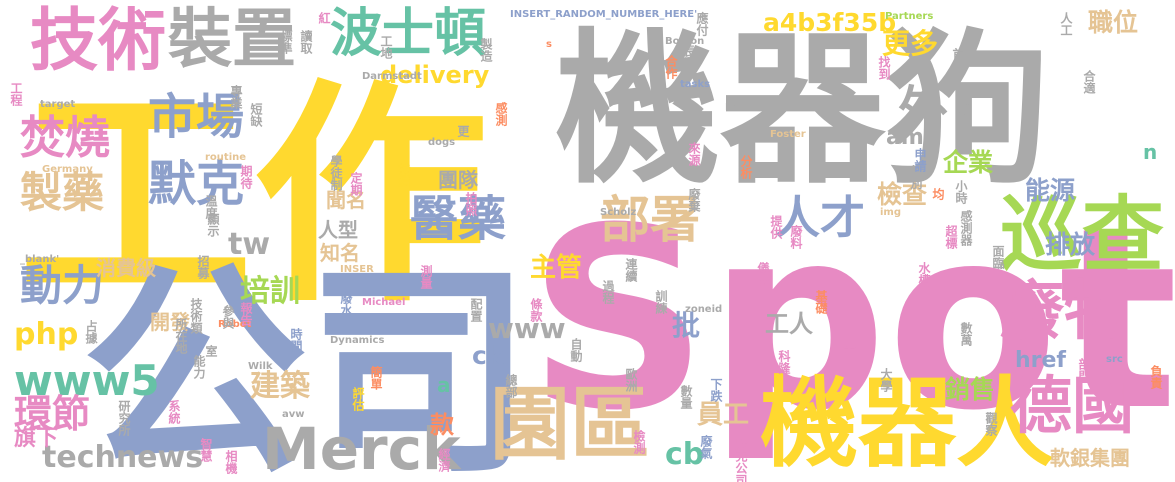 This screenshot has width=1175, height=482. What do you see at coordinates (671, 67) in the screenshot?
I see `cloud-word: 合作` at bounding box center [671, 67].